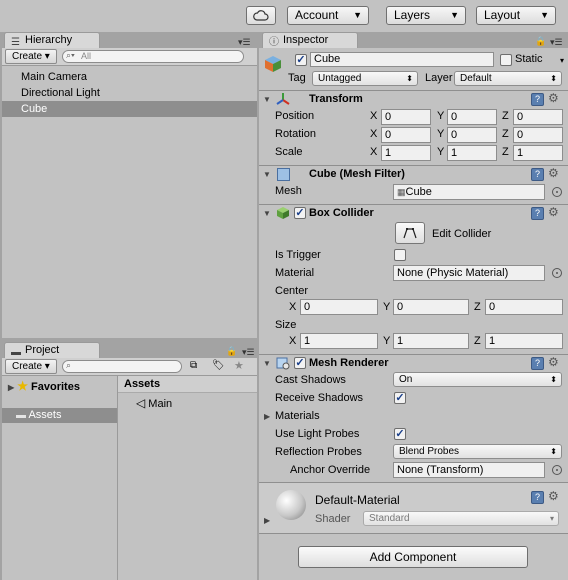 This screenshot has height=580, width=568. I want to click on materials-label: Materials, so click(297, 416).